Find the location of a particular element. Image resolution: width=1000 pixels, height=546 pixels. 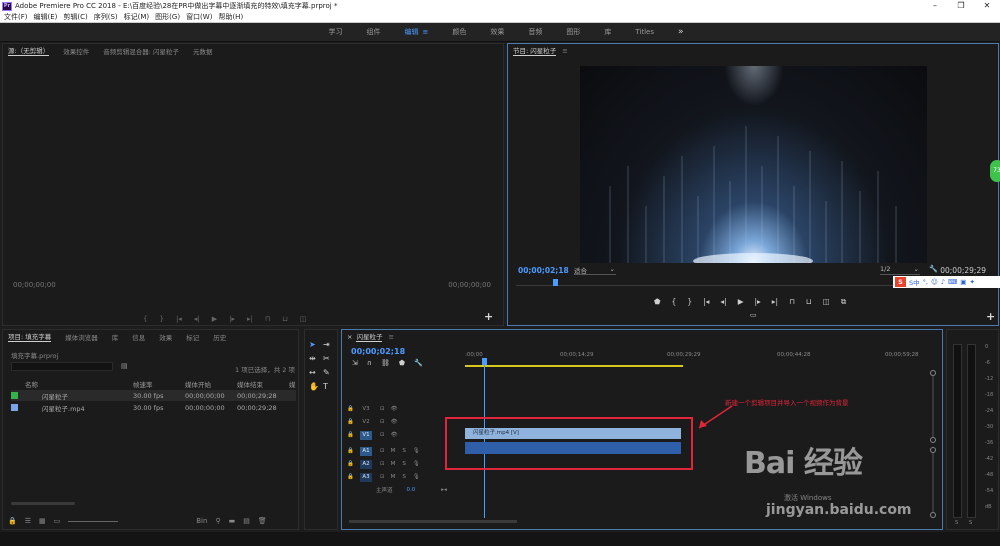

lift-icon: ⊓ is located at coordinates (792, 302).